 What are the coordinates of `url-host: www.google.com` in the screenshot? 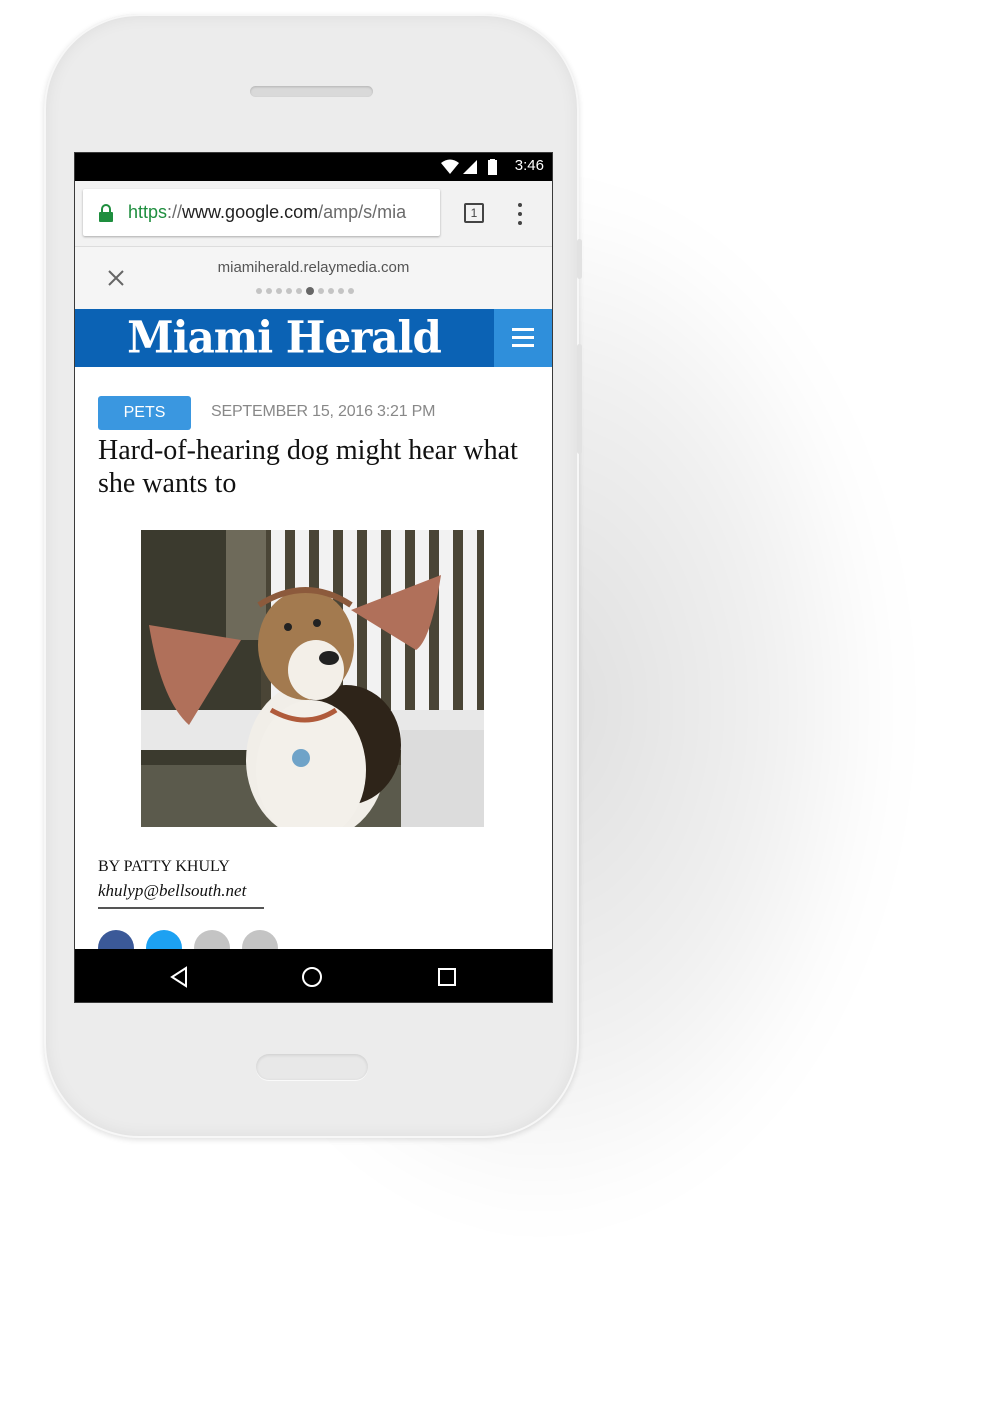 It's located at (250, 212).